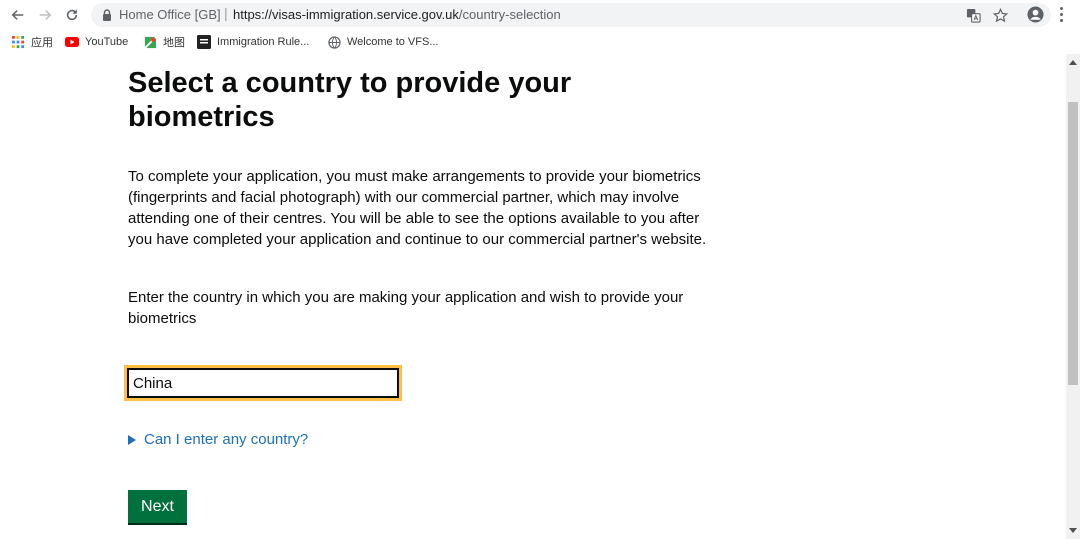 This screenshot has width=1080, height=539. I want to click on site-identity: Home Office [GB], so click(170, 14).